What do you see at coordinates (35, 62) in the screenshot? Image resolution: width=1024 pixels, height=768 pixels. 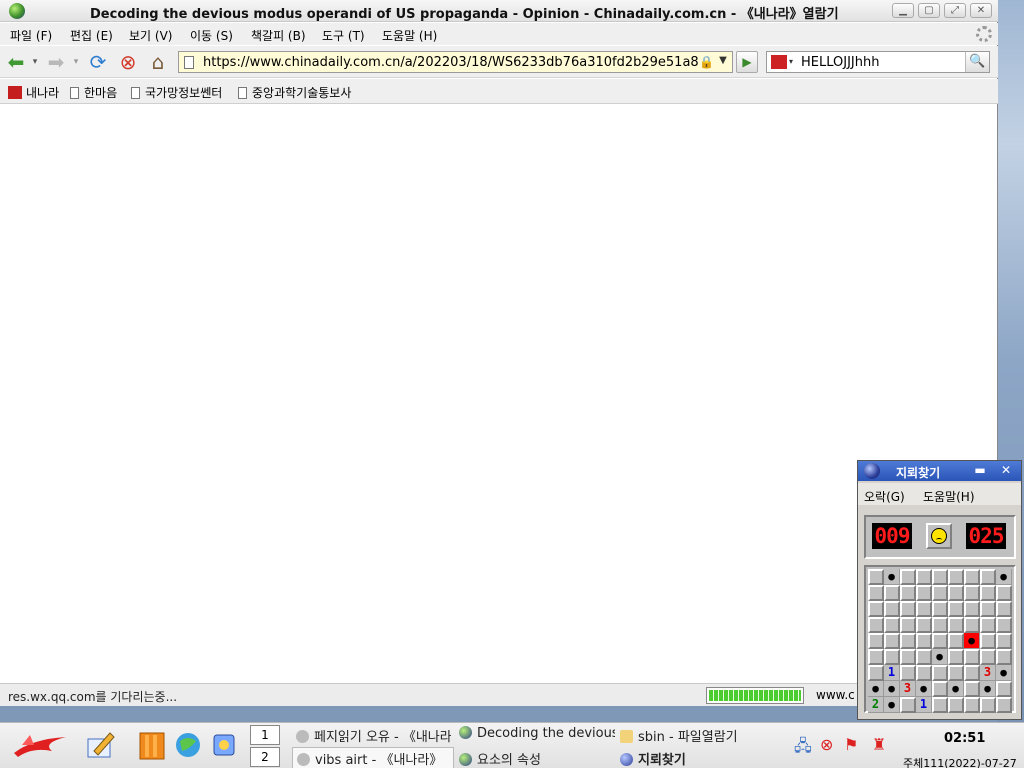 I see `back-history-dropdown-icon: ▾` at bounding box center [35, 62].